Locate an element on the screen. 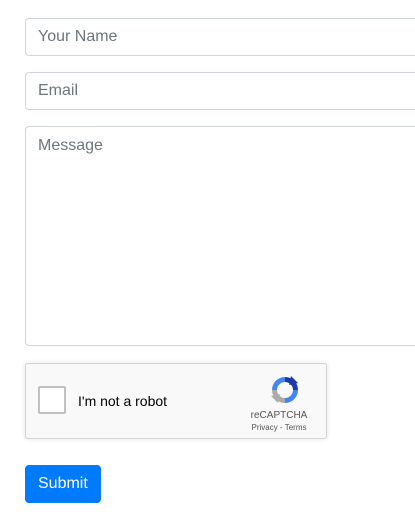 This screenshot has width=415, height=523. recaptcha-links: Privacy - Terms is located at coordinates (279, 427).